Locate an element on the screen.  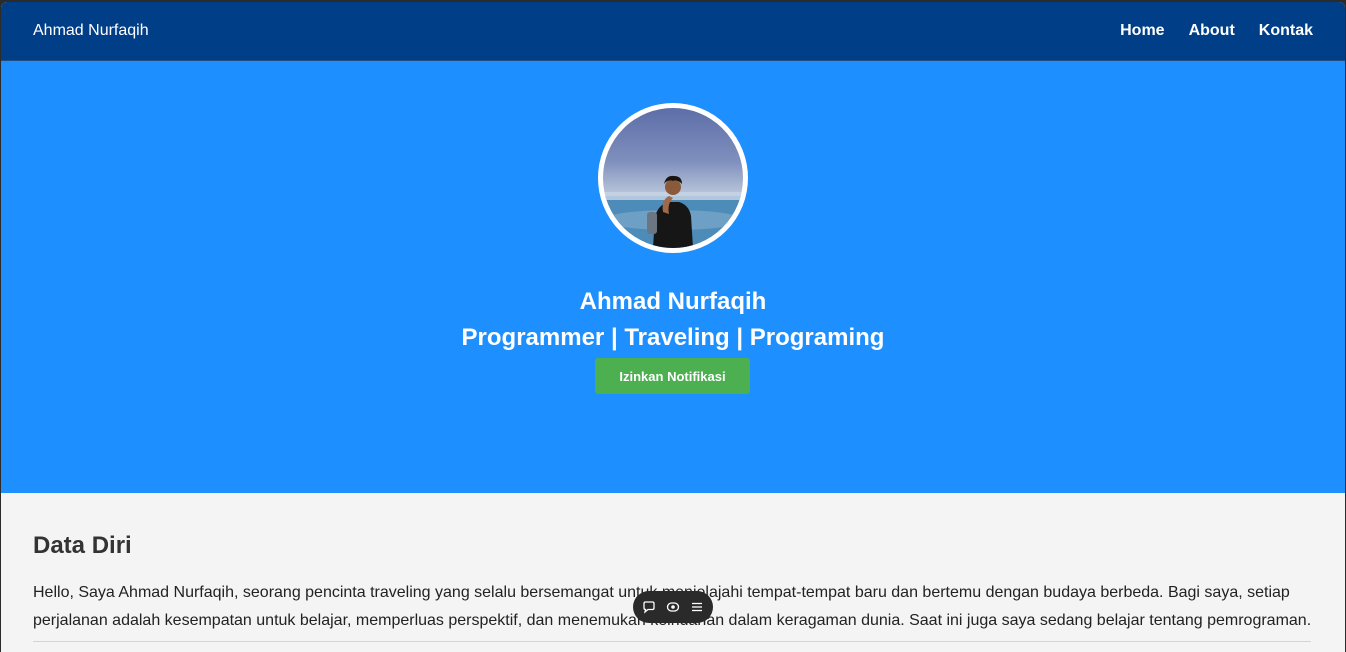
profile-photo-image is located at coordinates (673, 211).